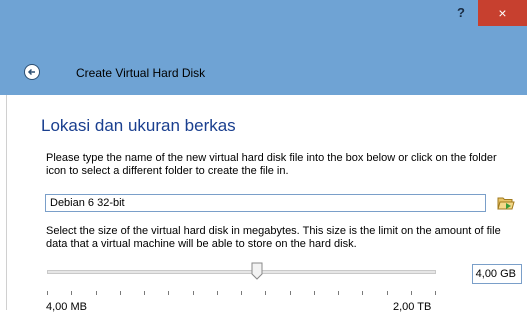 The width and height of the screenshot is (527, 313). I want to click on back-button, so click(32, 72).